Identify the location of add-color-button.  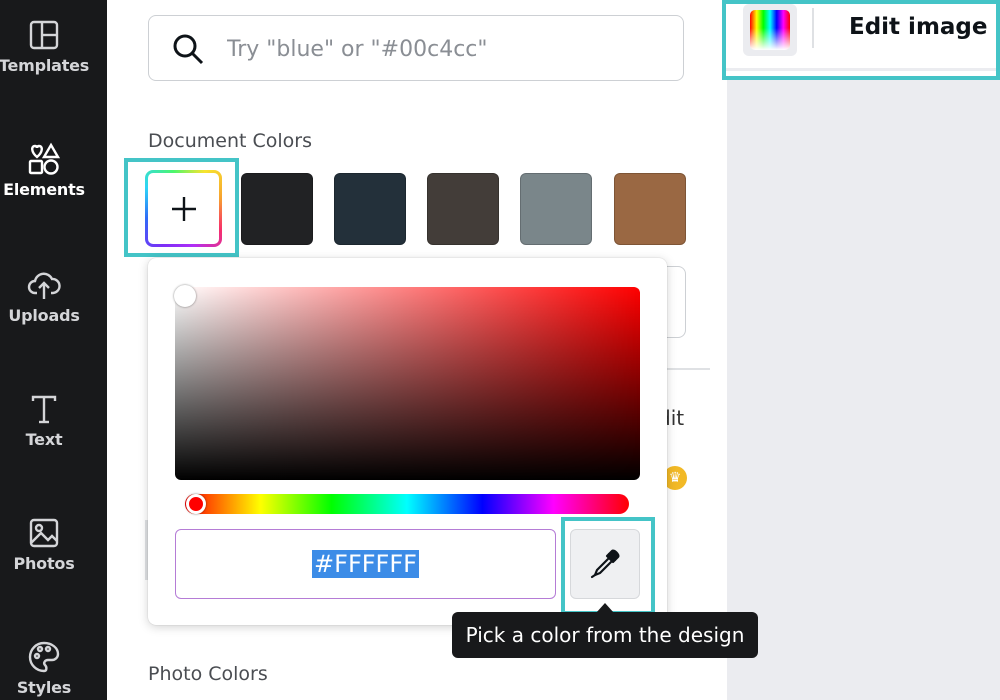
(183, 208).